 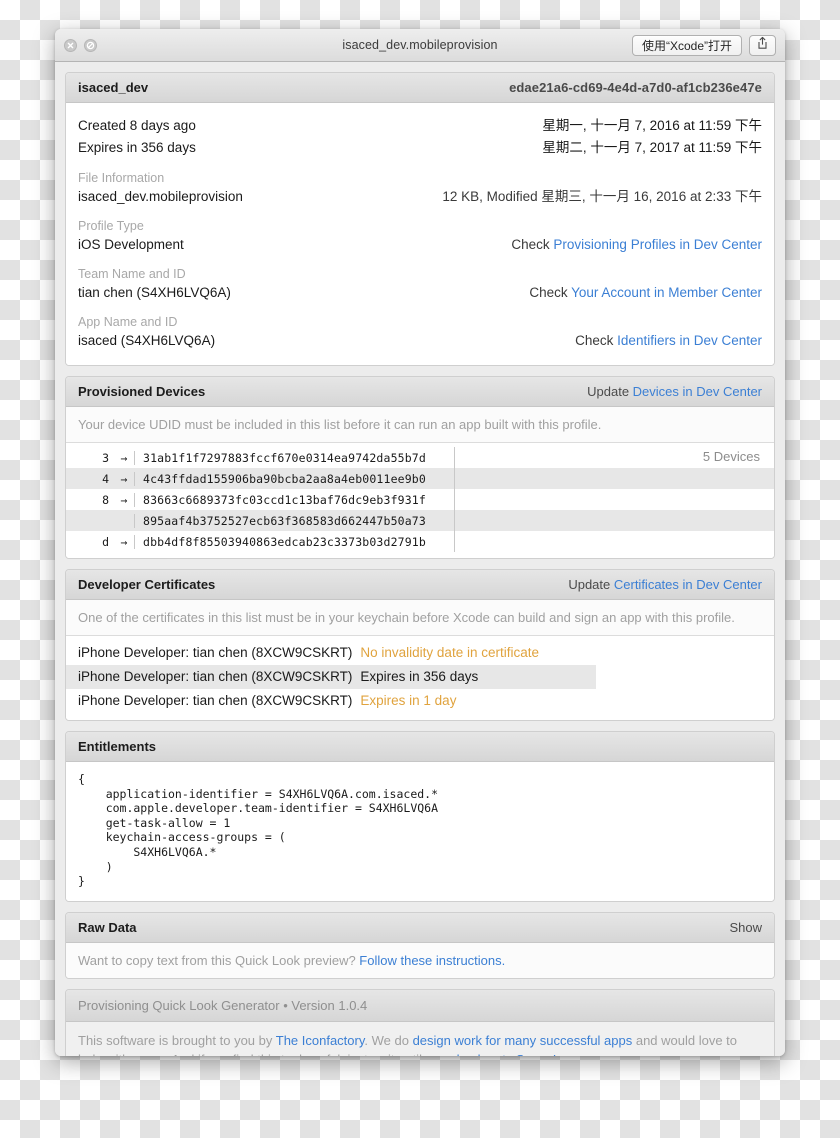 What do you see at coordinates (105, 478) in the screenshot?
I see `device-index: 4` at bounding box center [105, 478].